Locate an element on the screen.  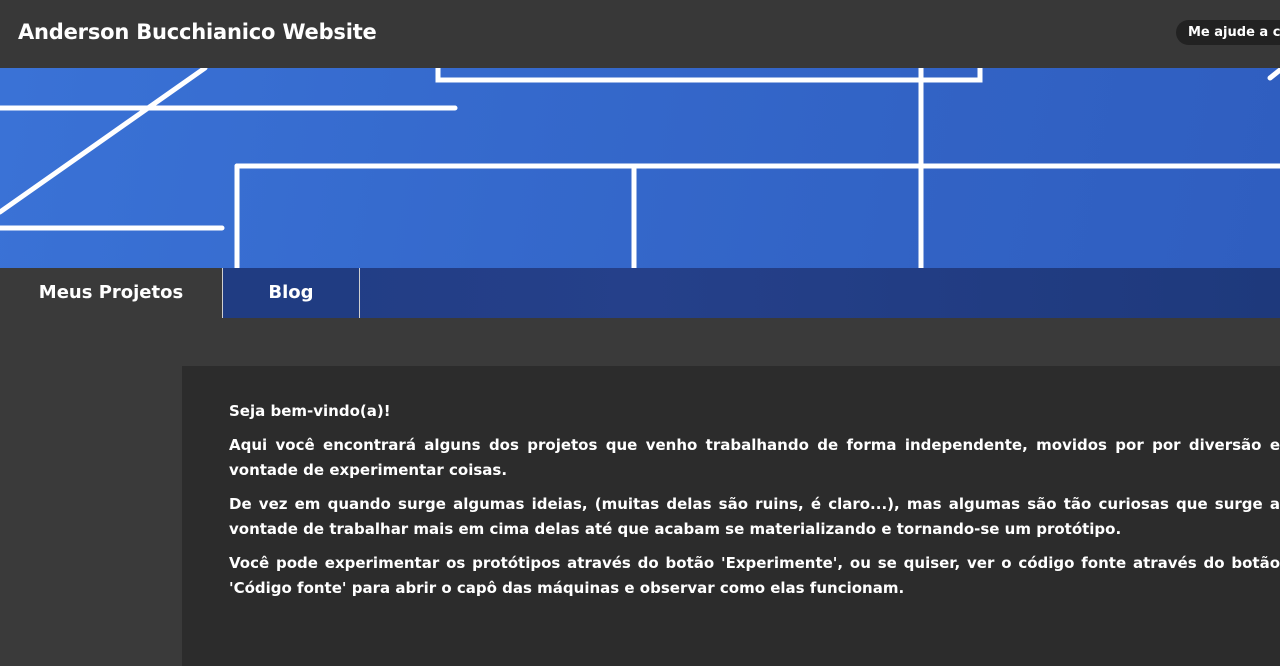
tab-meus-projetos: Meus Projetos is located at coordinates (111, 293).